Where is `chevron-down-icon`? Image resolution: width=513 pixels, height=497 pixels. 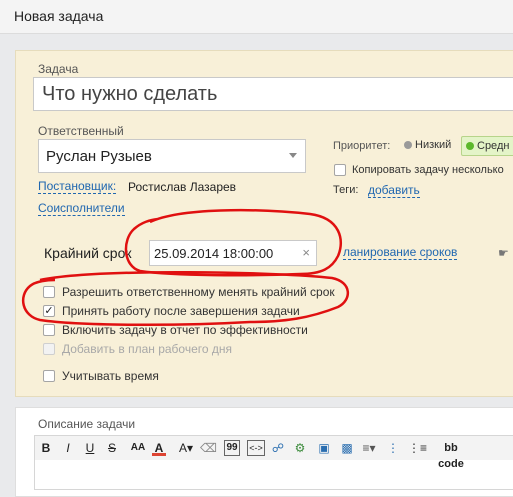 chevron-down-icon is located at coordinates (293, 155).